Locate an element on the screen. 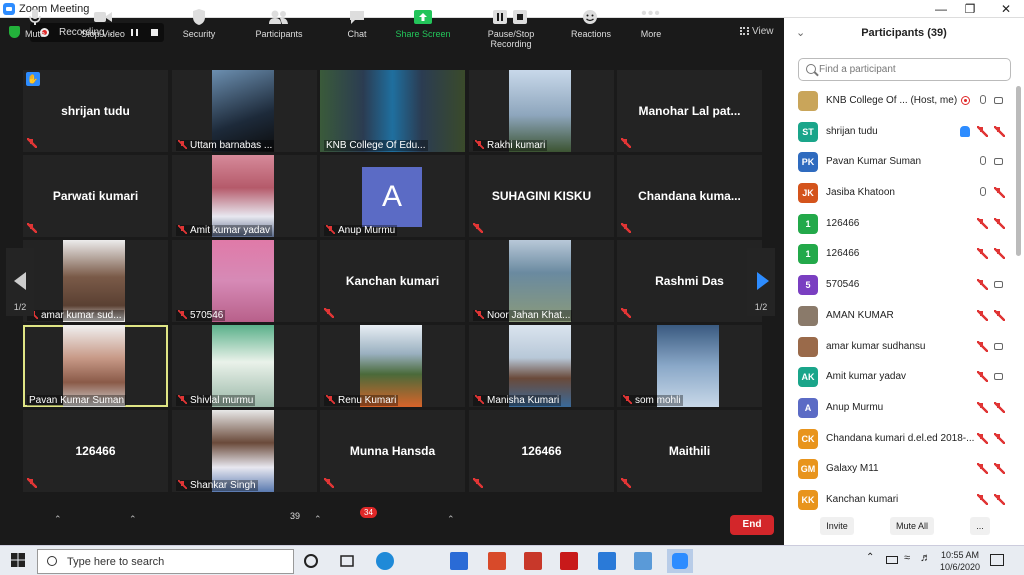 This screenshot has height=575, width=1024. video-tile: Parwati kumari is located at coordinates (95, 196).